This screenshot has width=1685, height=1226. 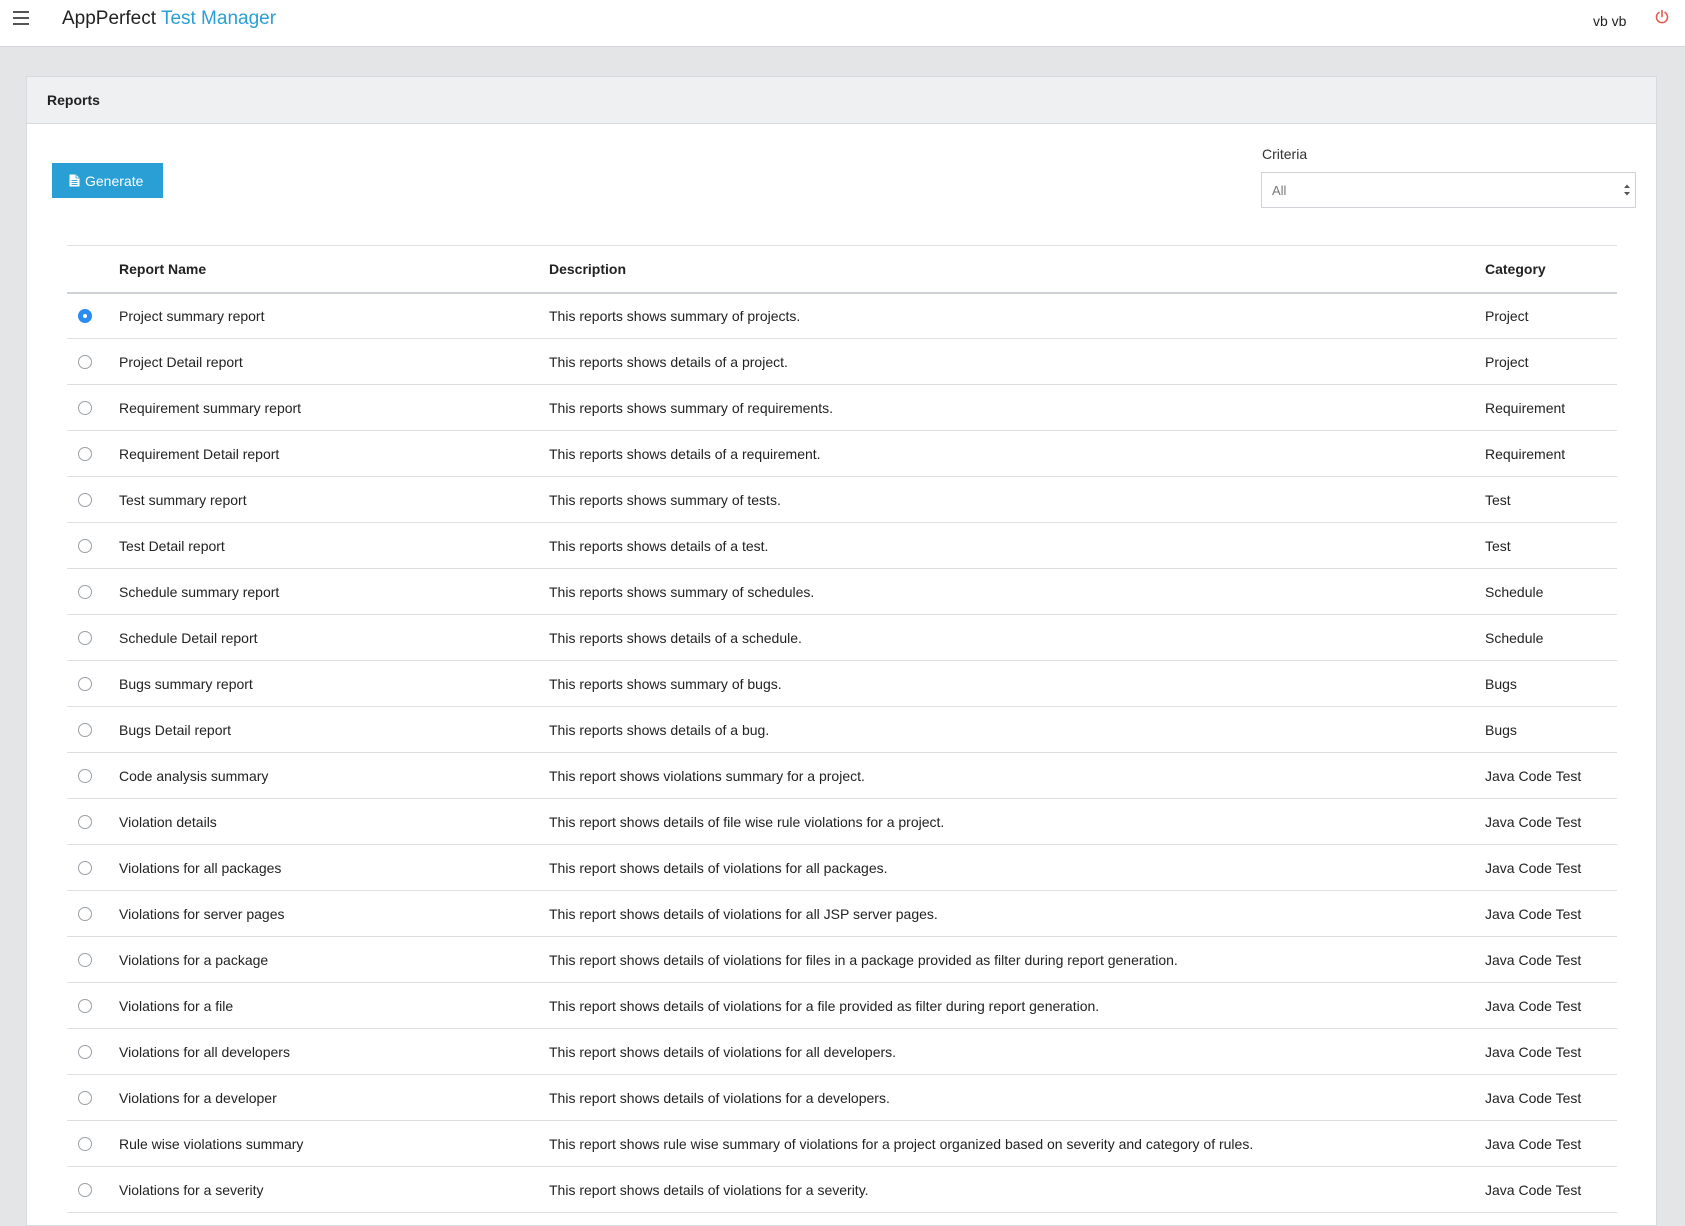 I want to click on report-name: Project summary report, so click(x=334, y=315).